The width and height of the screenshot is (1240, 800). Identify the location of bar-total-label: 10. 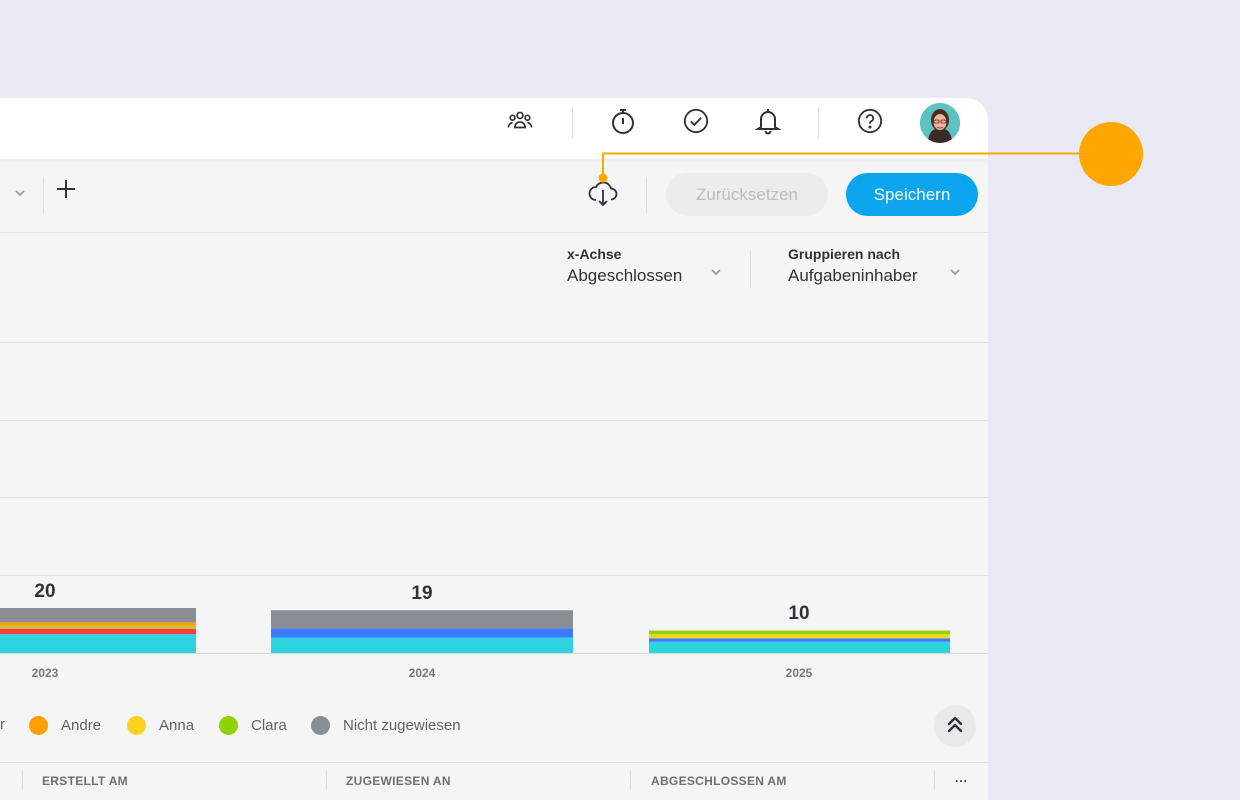
(799, 613).